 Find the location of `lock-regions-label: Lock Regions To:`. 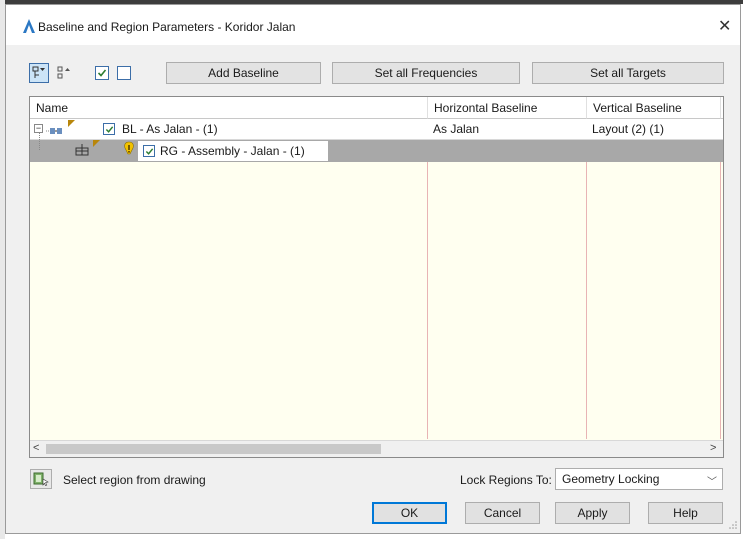

lock-regions-label: Lock Regions To: is located at coordinates (506, 480).